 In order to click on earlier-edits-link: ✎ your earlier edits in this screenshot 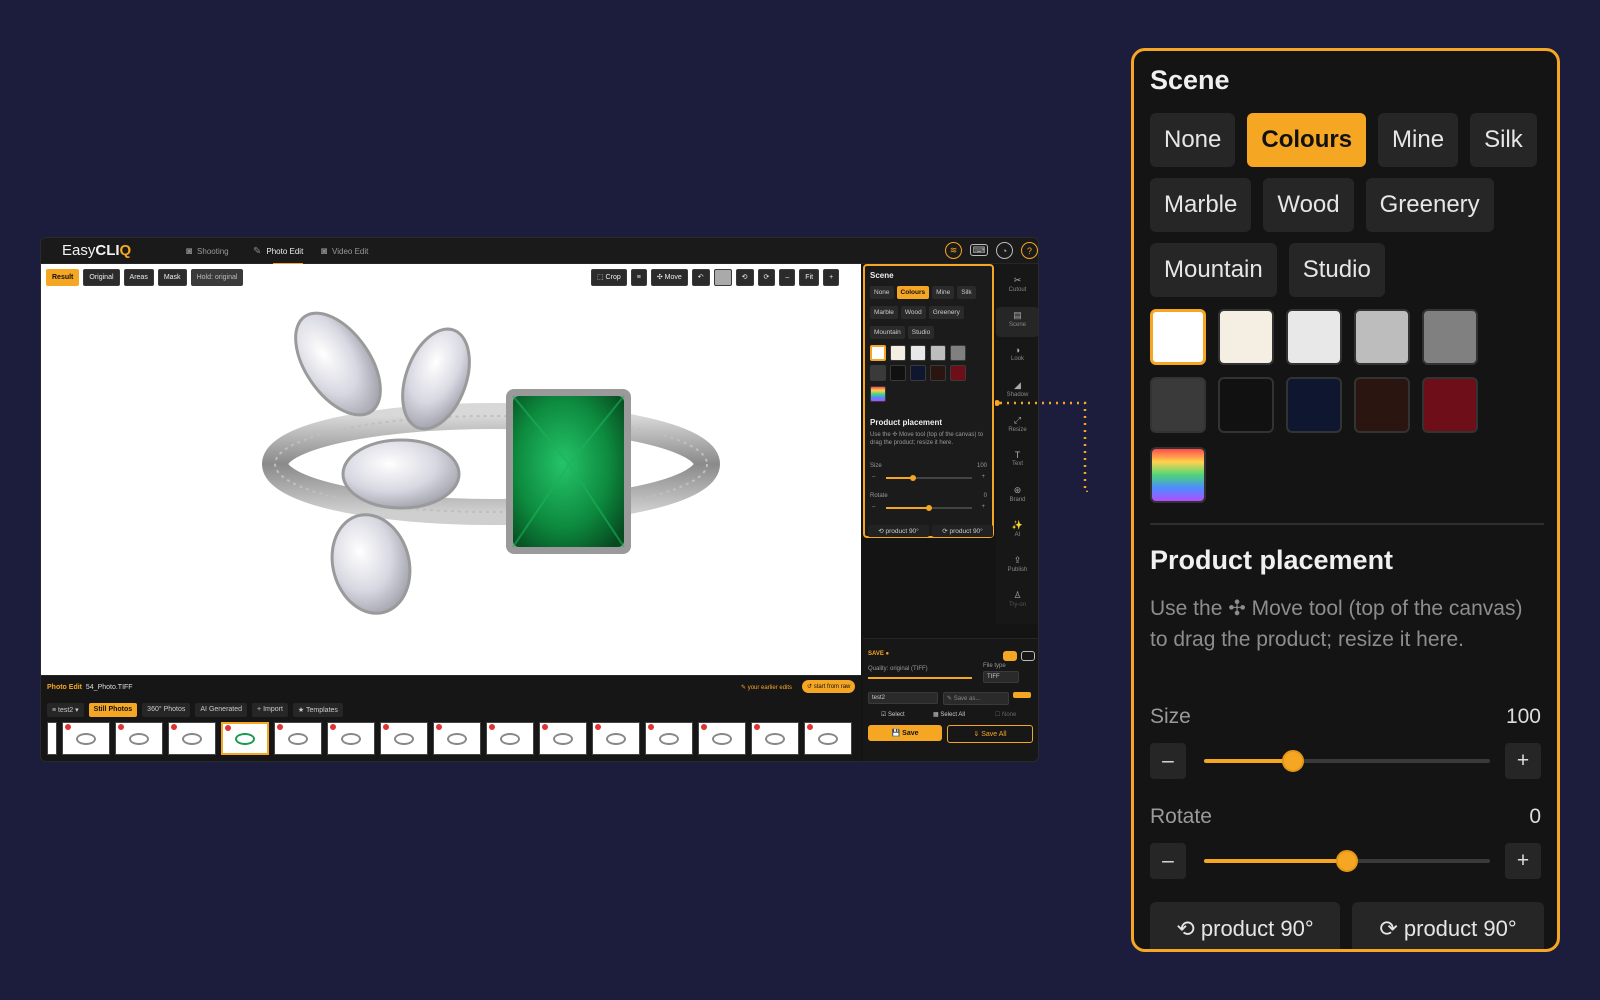, I will do `click(766, 687)`.